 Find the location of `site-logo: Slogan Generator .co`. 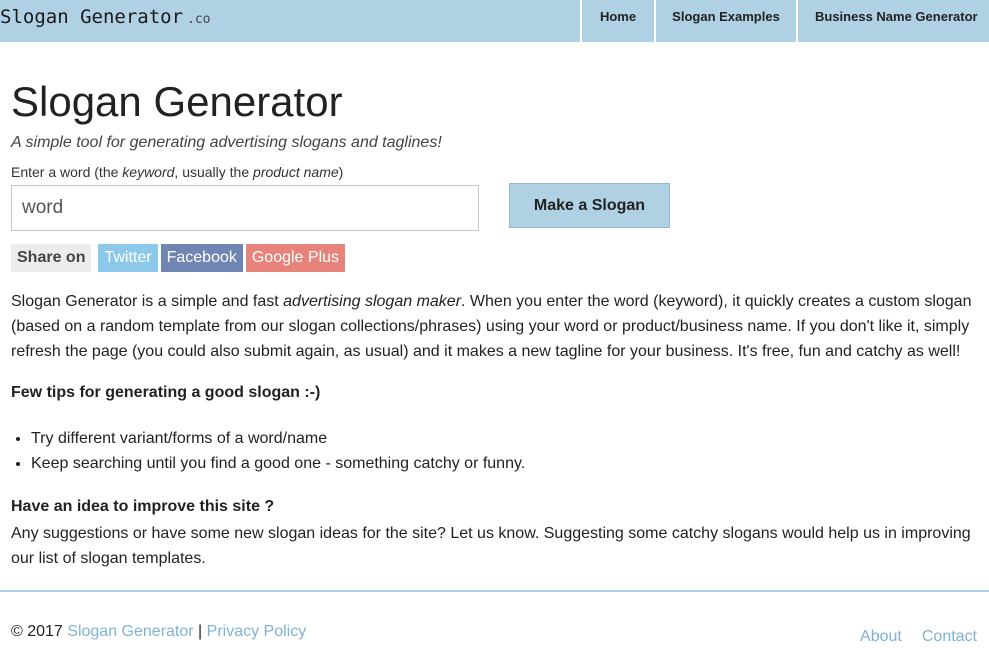

site-logo: Slogan Generator .co is located at coordinates (105, 17).